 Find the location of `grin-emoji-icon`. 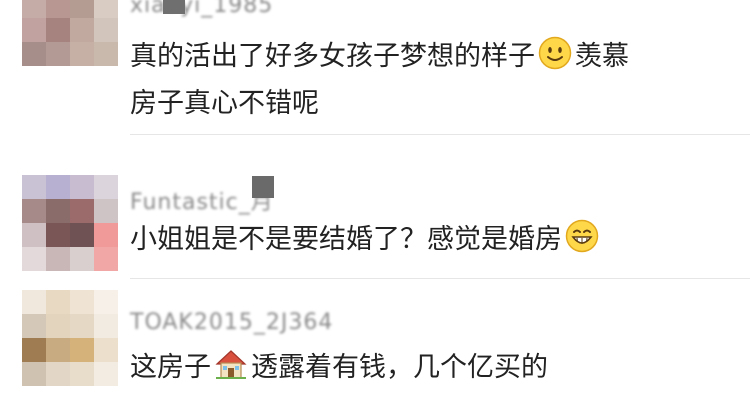

grin-emoji-icon is located at coordinates (582, 236).